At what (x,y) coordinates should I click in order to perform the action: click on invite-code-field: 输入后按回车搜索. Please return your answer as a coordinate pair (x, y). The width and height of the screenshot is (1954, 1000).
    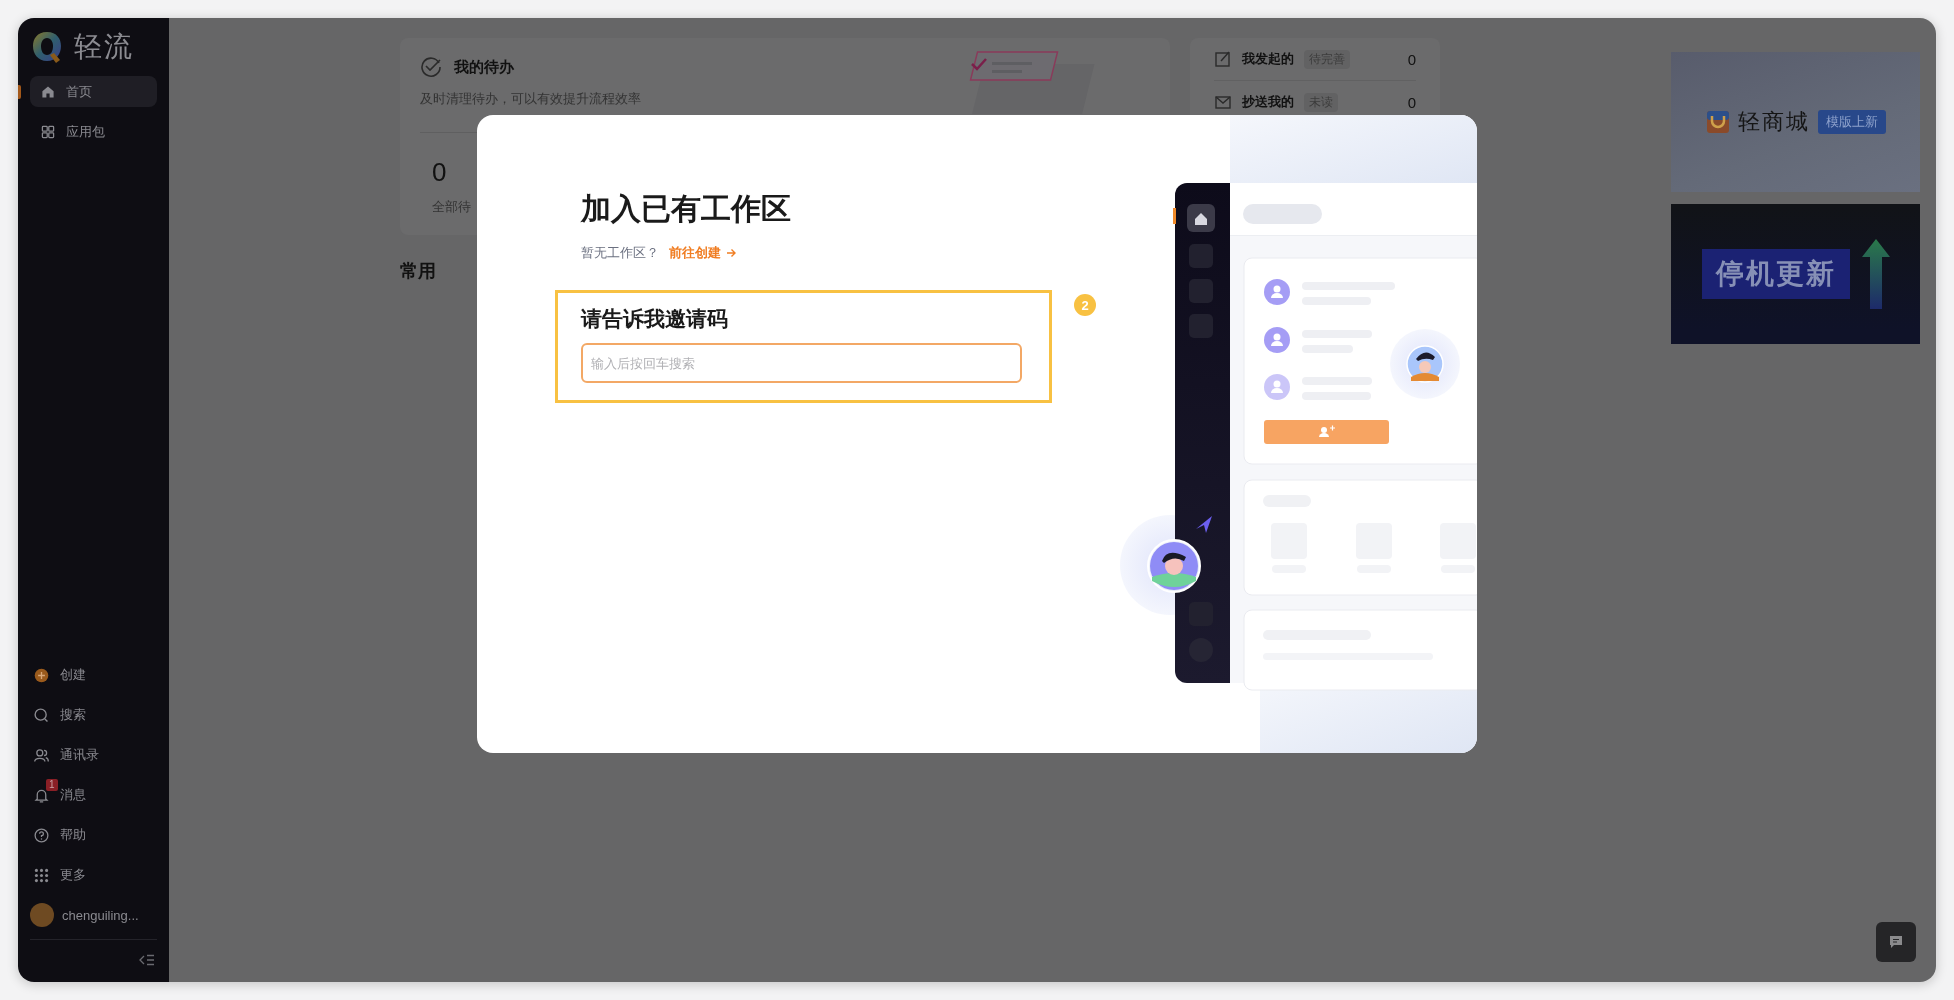
    Looking at the image, I should click on (801, 363).